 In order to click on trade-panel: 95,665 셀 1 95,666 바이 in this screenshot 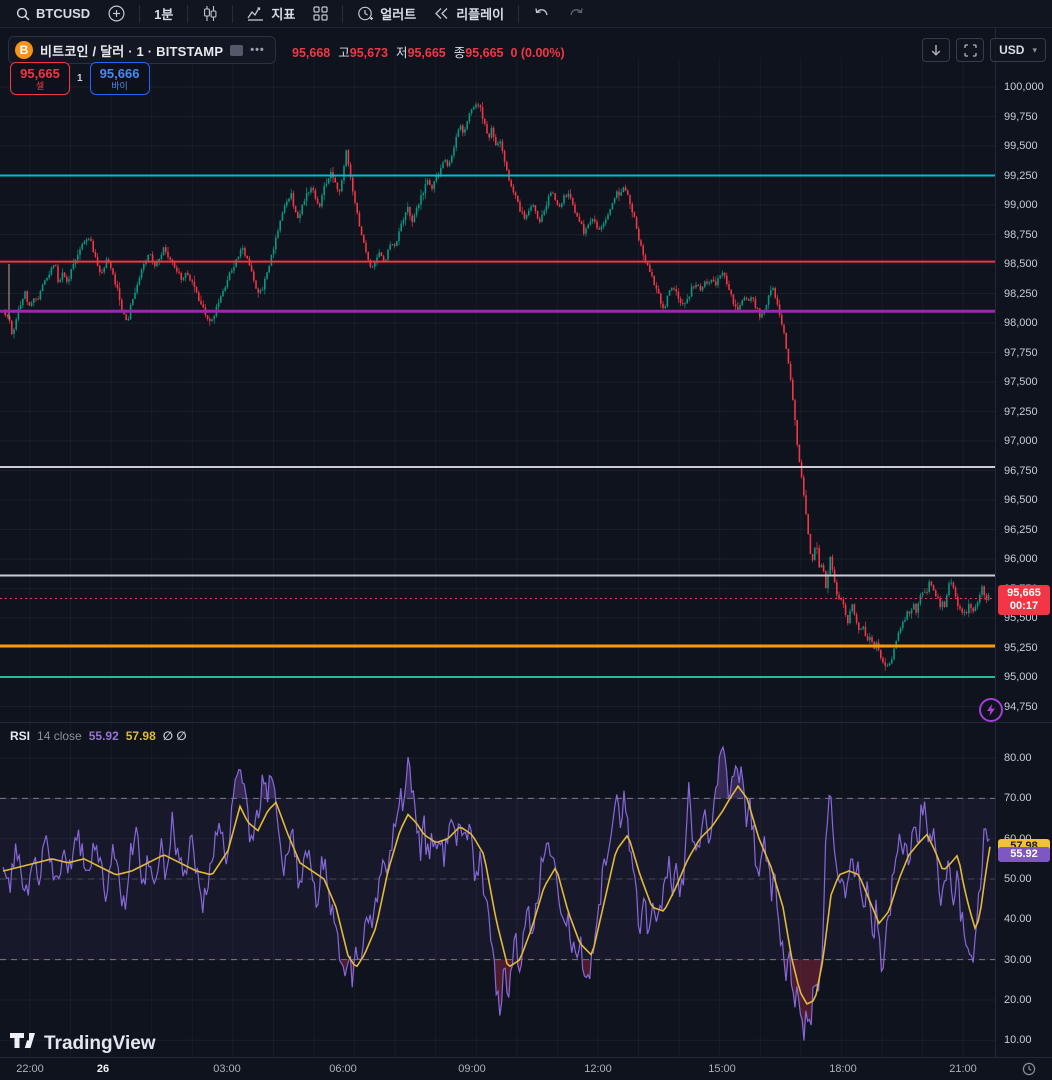, I will do `click(80, 78)`.